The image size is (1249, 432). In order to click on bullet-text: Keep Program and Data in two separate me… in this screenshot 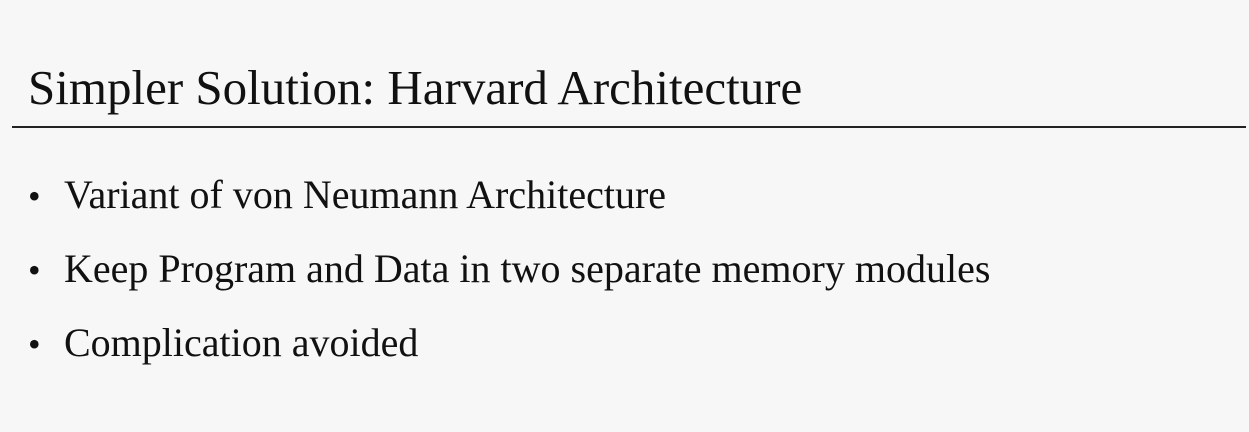, I will do `click(527, 268)`.